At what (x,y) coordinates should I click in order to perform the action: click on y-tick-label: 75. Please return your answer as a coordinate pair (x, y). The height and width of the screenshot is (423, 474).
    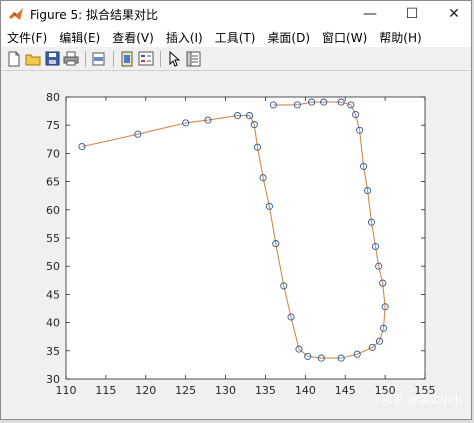
    Looking at the image, I should click on (53, 125).